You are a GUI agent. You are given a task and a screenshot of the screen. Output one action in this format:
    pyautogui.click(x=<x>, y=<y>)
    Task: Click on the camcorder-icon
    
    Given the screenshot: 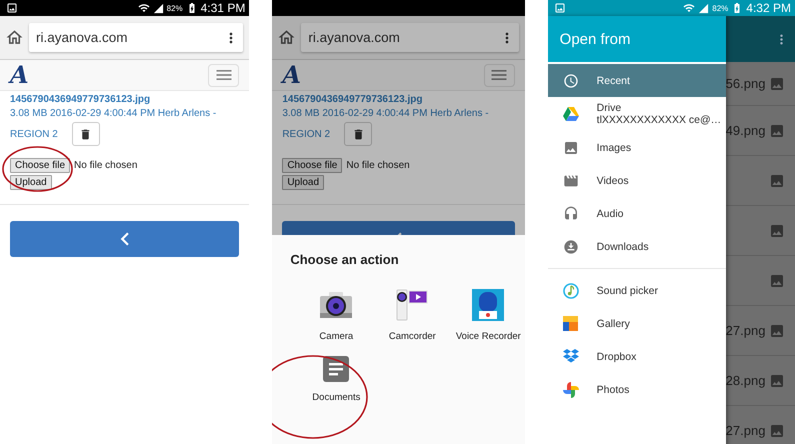 What is the action you would take?
    pyautogui.click(x=412, y=305)
    